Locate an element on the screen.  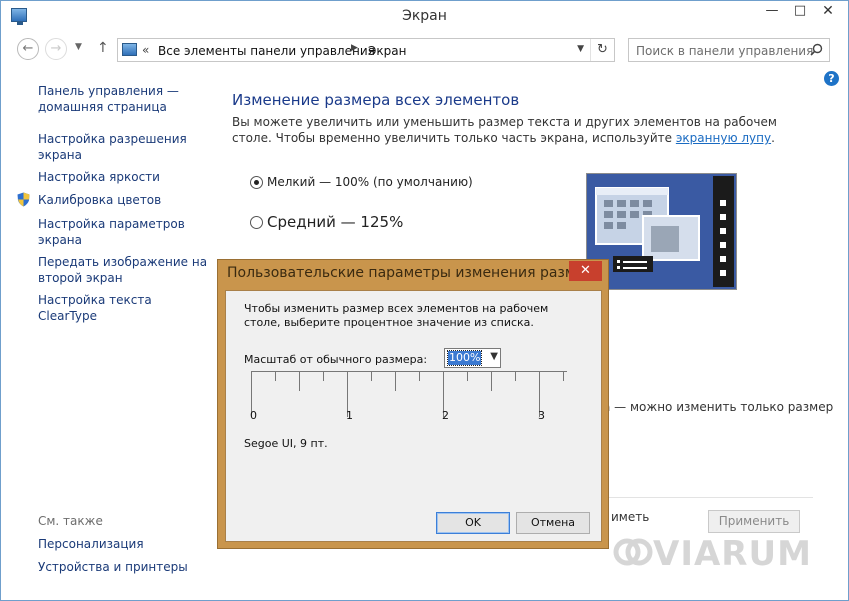
sidebar-item-brightness: Настройка яркости is located at coordinates (123, 177).